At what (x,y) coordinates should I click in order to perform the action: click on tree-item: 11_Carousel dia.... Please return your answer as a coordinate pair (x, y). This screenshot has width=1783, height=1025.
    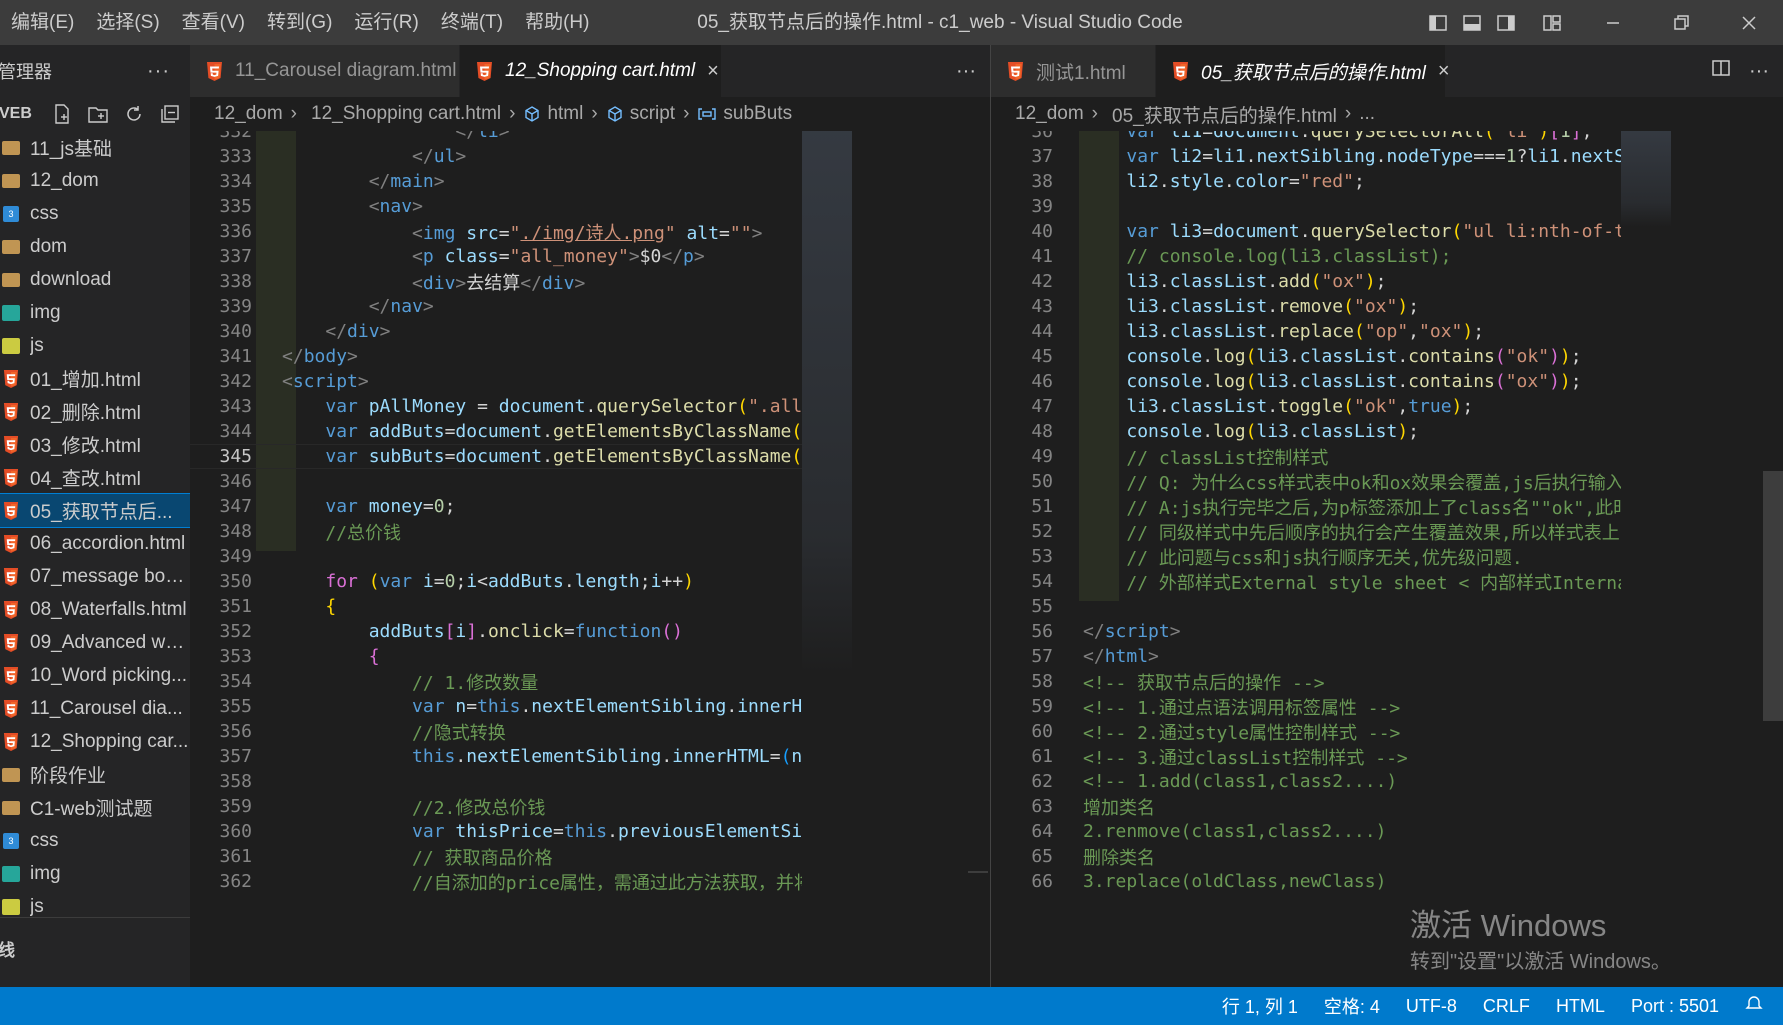
    Looking at the image, I should click on (95, 708).